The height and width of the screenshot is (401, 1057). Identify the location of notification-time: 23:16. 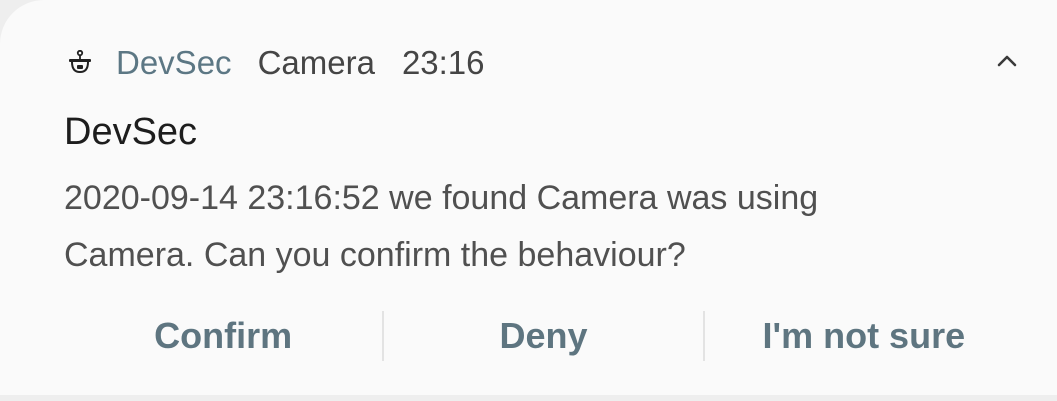
(443, 62).